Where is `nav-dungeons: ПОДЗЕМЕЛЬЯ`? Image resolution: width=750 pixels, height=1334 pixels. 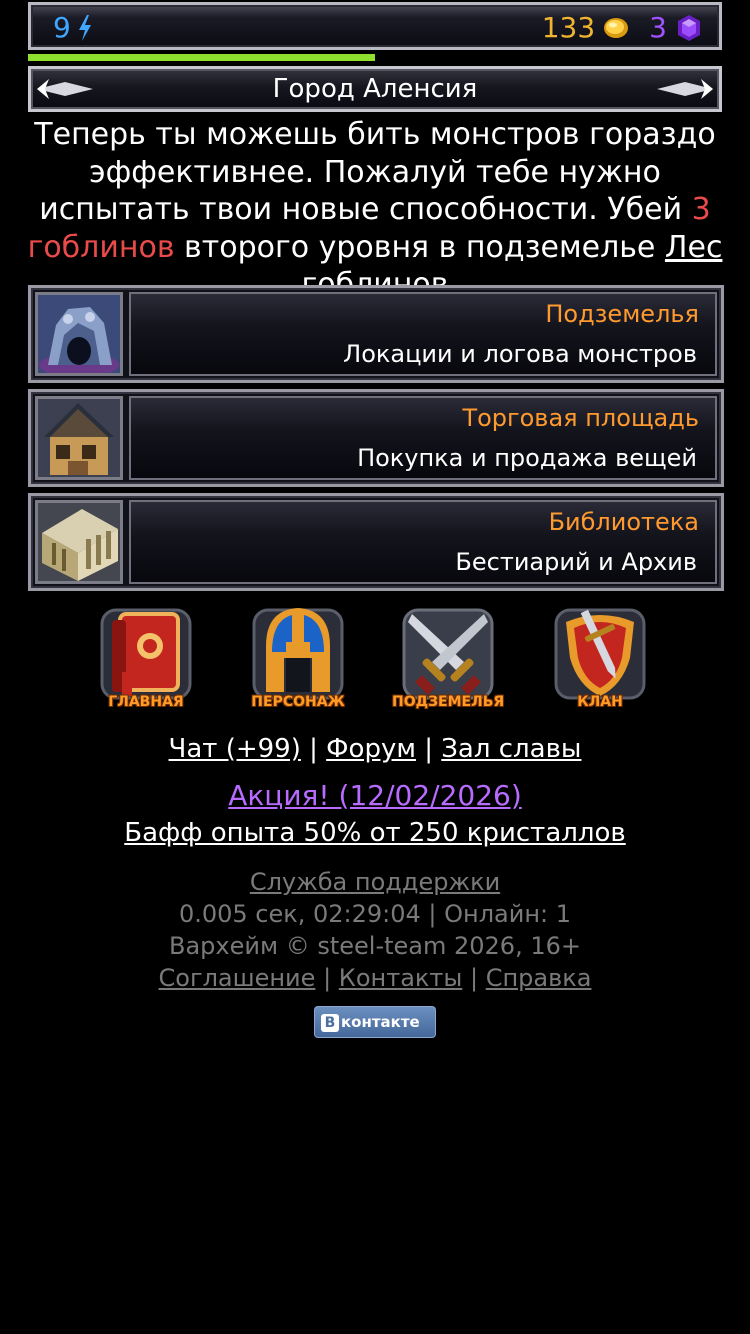
nav-dungeons: ПОДЗЕМЕЛЬЯ is located at coordinates (448, 659).